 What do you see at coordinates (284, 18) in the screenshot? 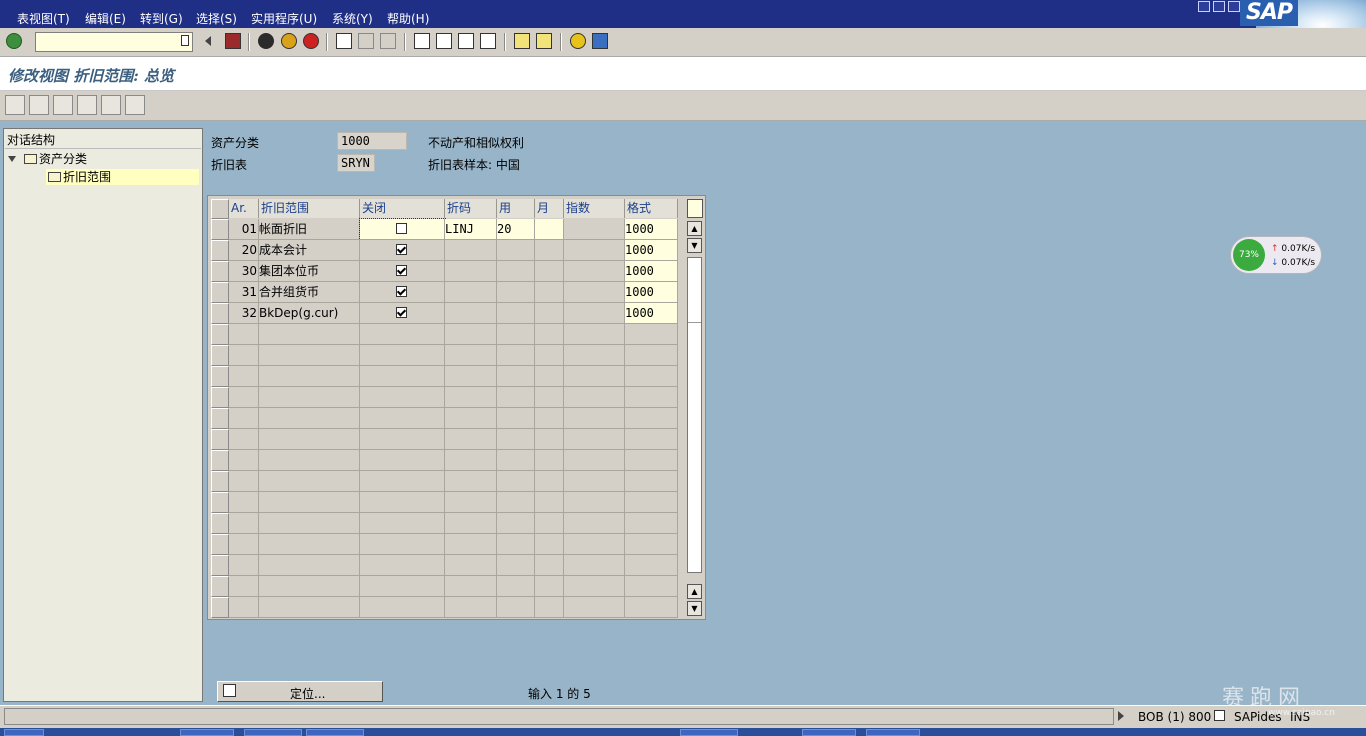
I see `menu-utilities: 实用程序(U)` at bounding box center [284, 18].